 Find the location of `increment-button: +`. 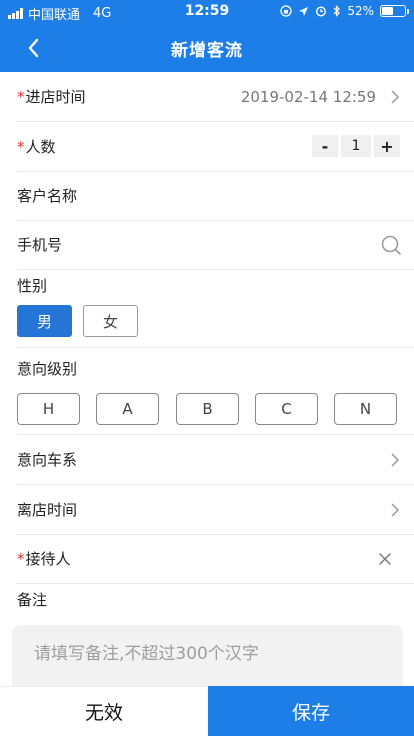

increment-button: + is located at coordinates (387, 146).